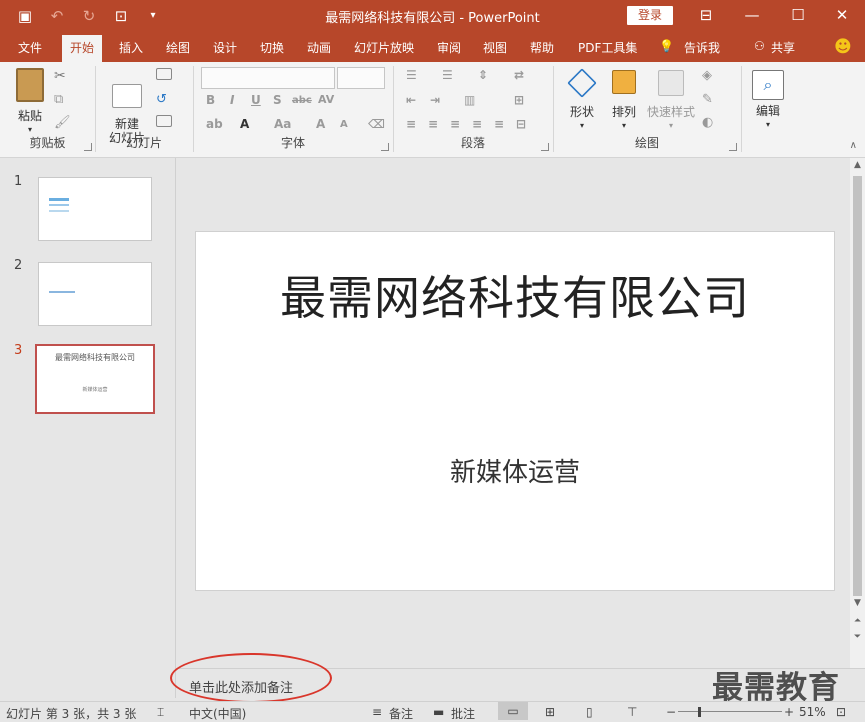 The image size is (865, 722). Describe the element at coordinates (521, 124) in the screenshot. I see `smartart-icon: ⊟` at that location.